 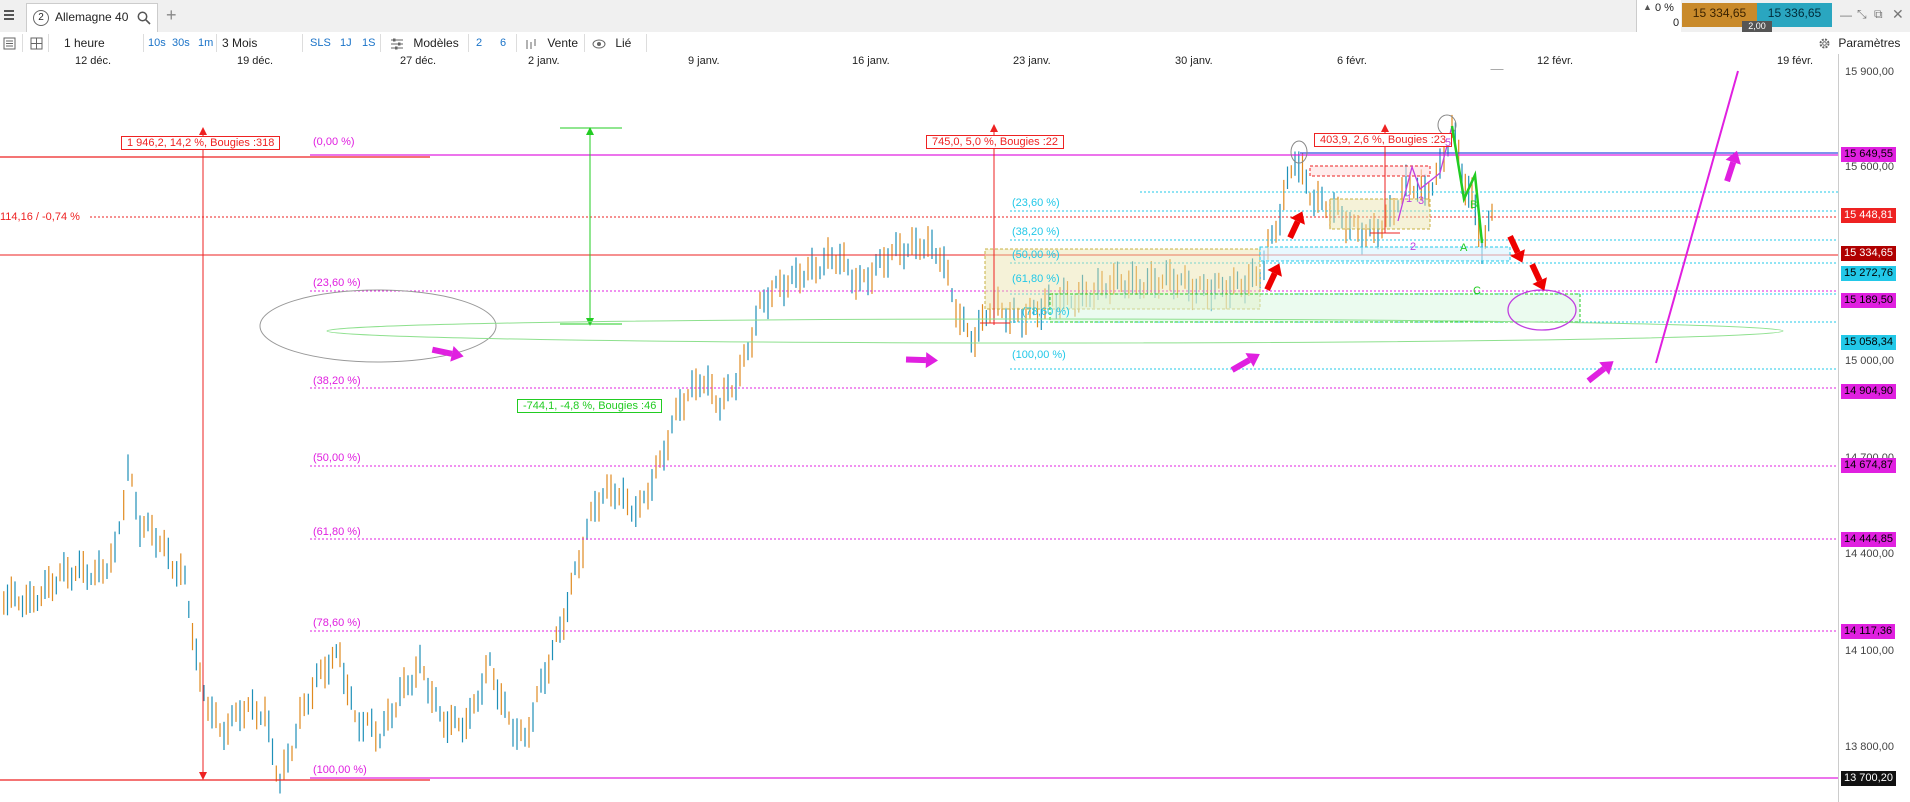 I want to click on fib-major-label: (61,80 %), so click(x=337, y=532).